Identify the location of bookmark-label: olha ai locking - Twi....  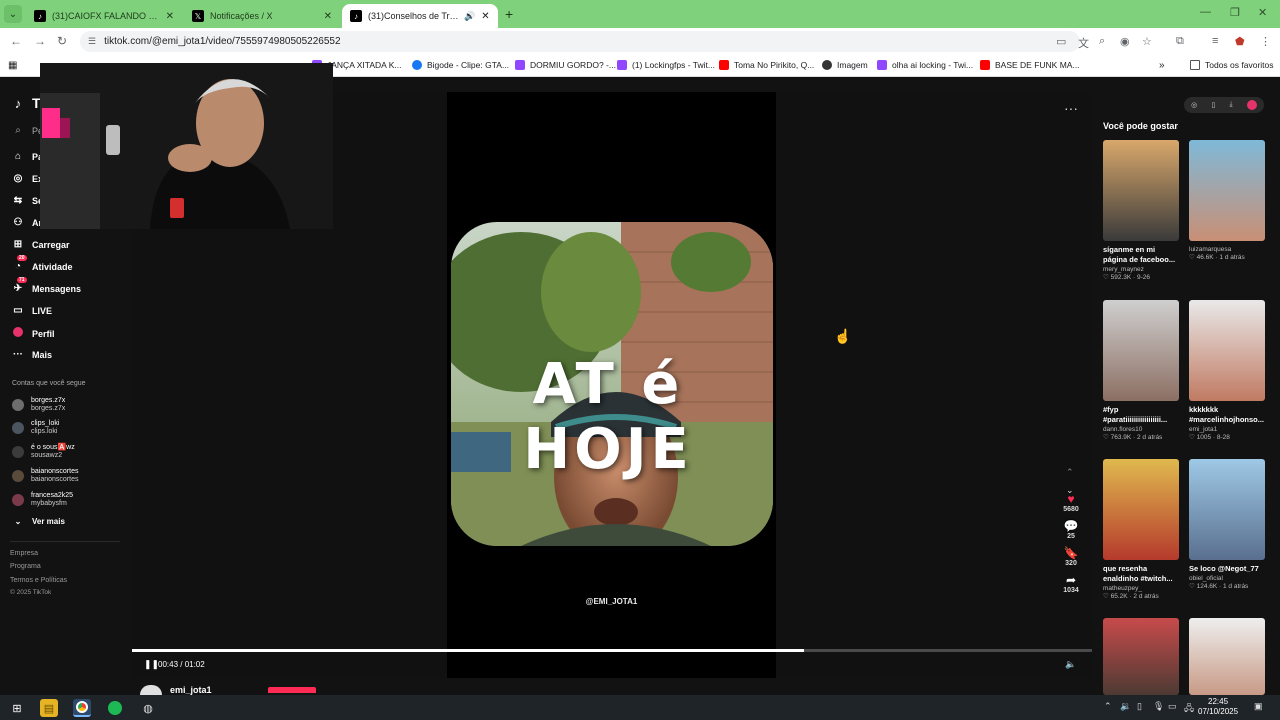
(933, 65).